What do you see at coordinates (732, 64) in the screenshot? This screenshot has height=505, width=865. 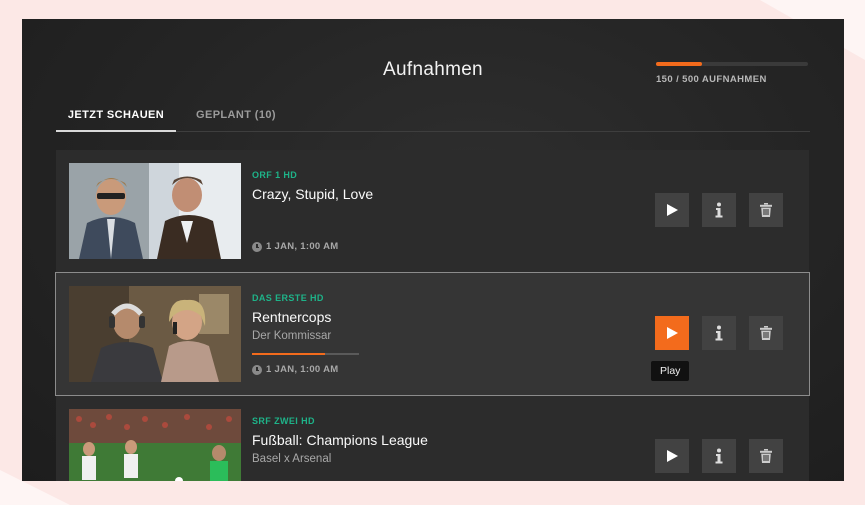 I see `quota-bar` at bounding box center [732, 64].